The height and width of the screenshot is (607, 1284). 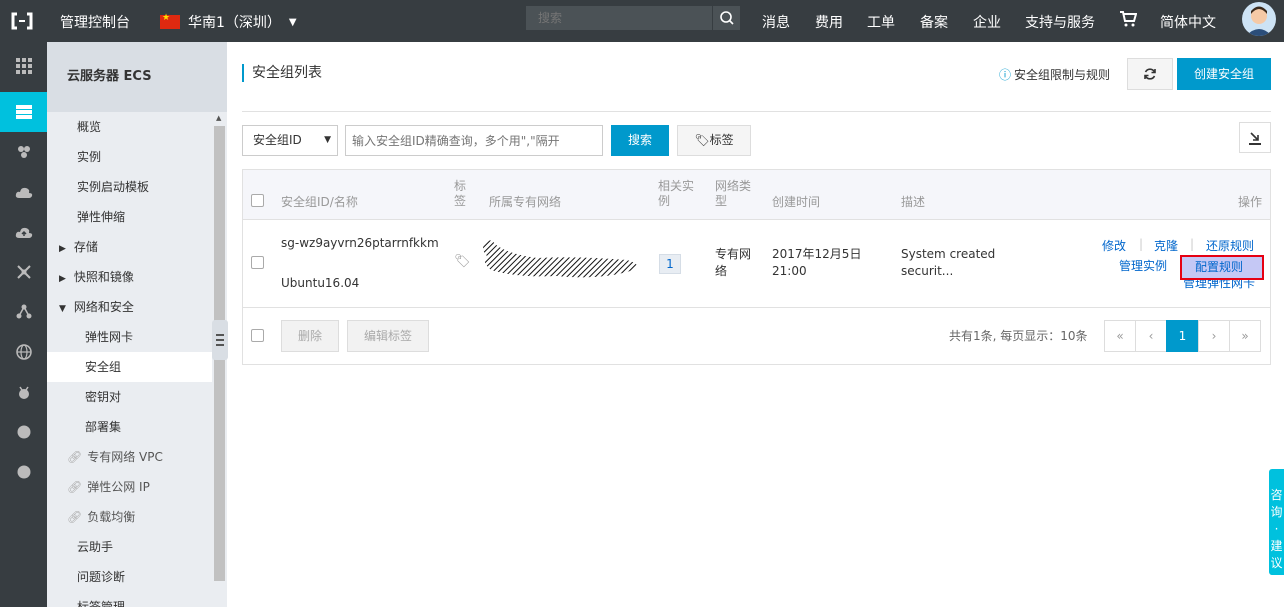 What do you see at coordinates (75, 487) in the screenshot?
I see `link-icon: 🔗︎` at bounding box center [75, 487].